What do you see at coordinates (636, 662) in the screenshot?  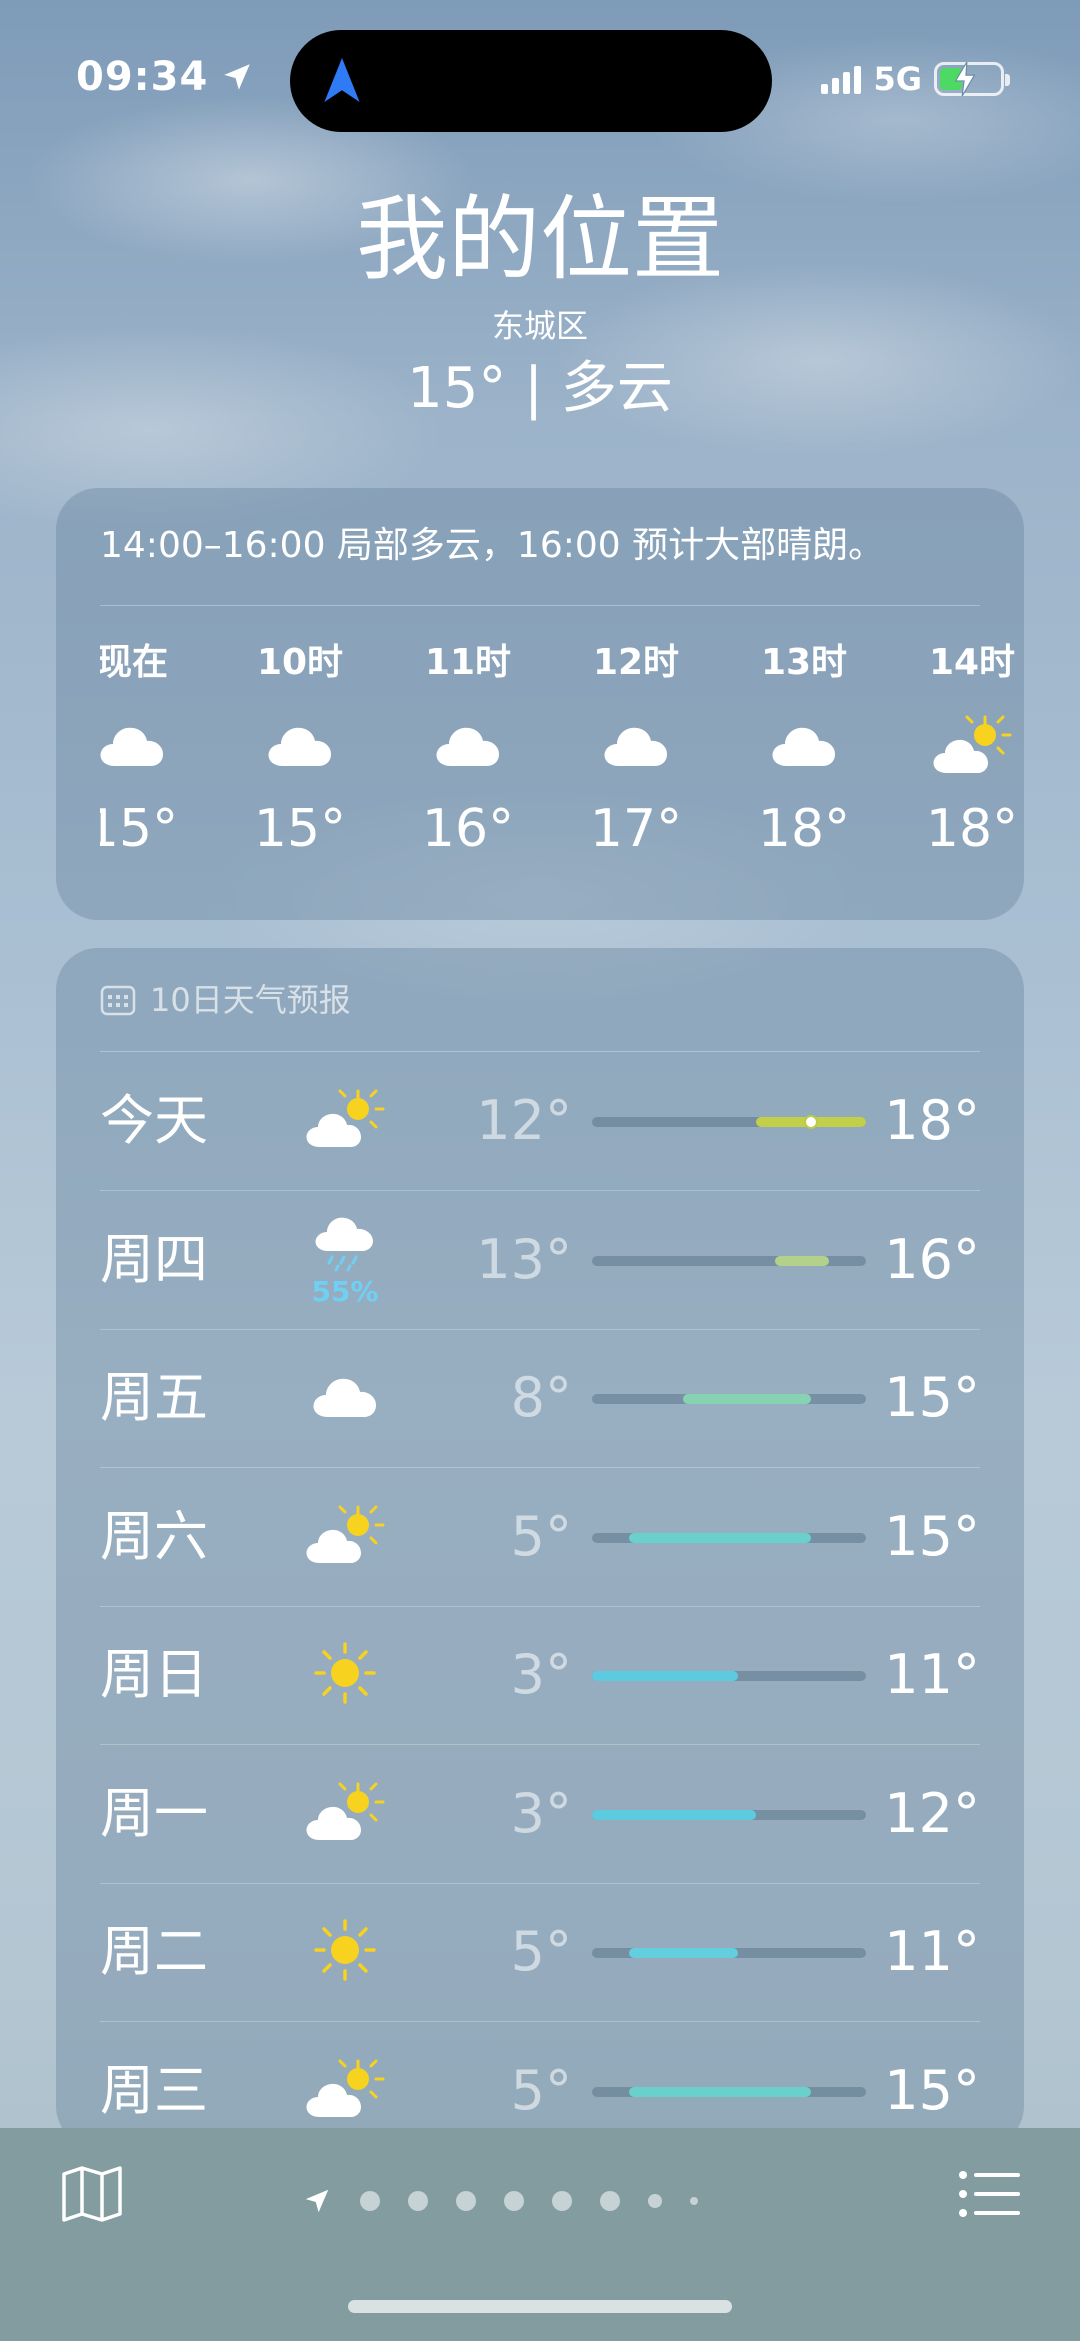 I see `hour-label: 12时` at bounding box center [636, 662].